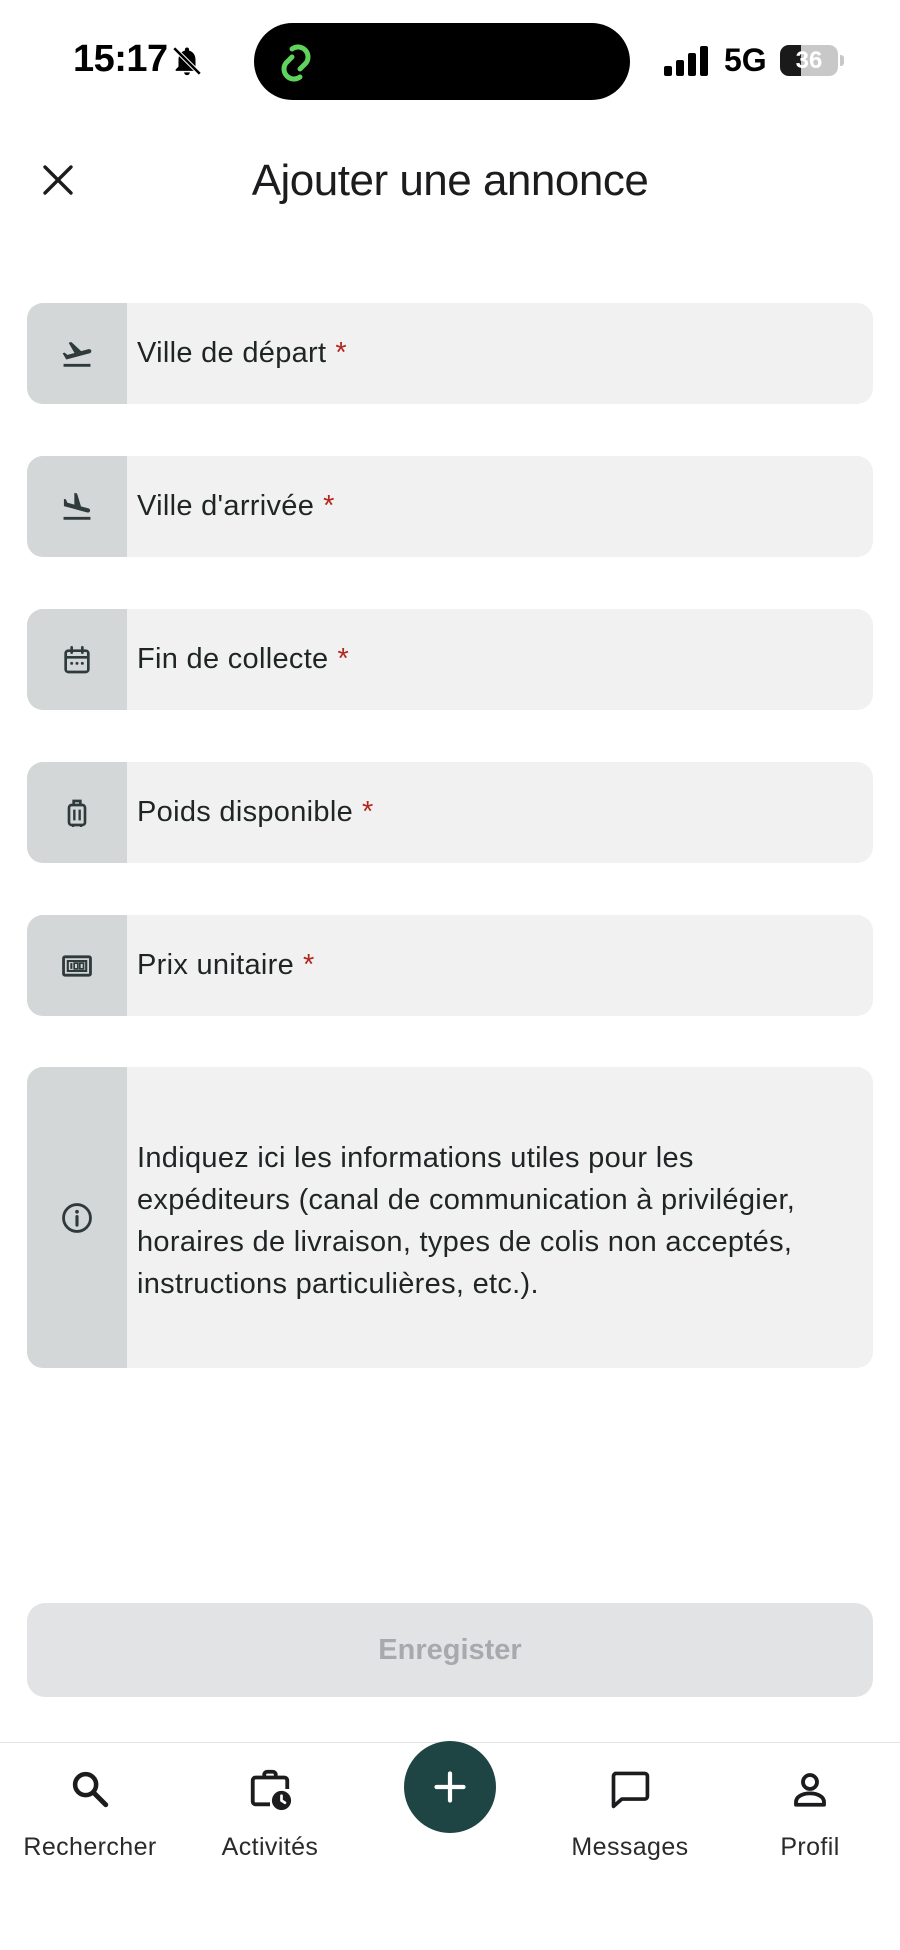  What do you see at coordinates (120, 59) in the screenshot?
I see `status-time: 15:17` at bounding box center [120, 59].